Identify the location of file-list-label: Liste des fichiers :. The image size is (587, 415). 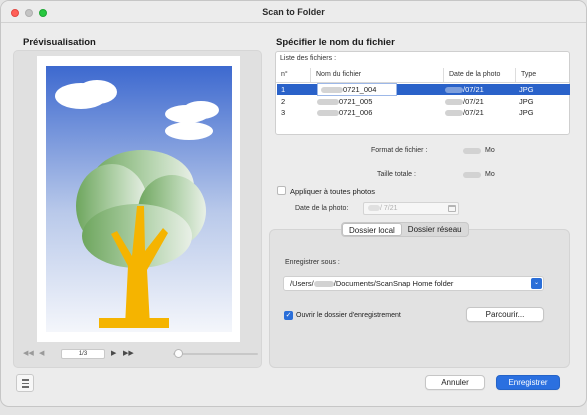
(308, 58).